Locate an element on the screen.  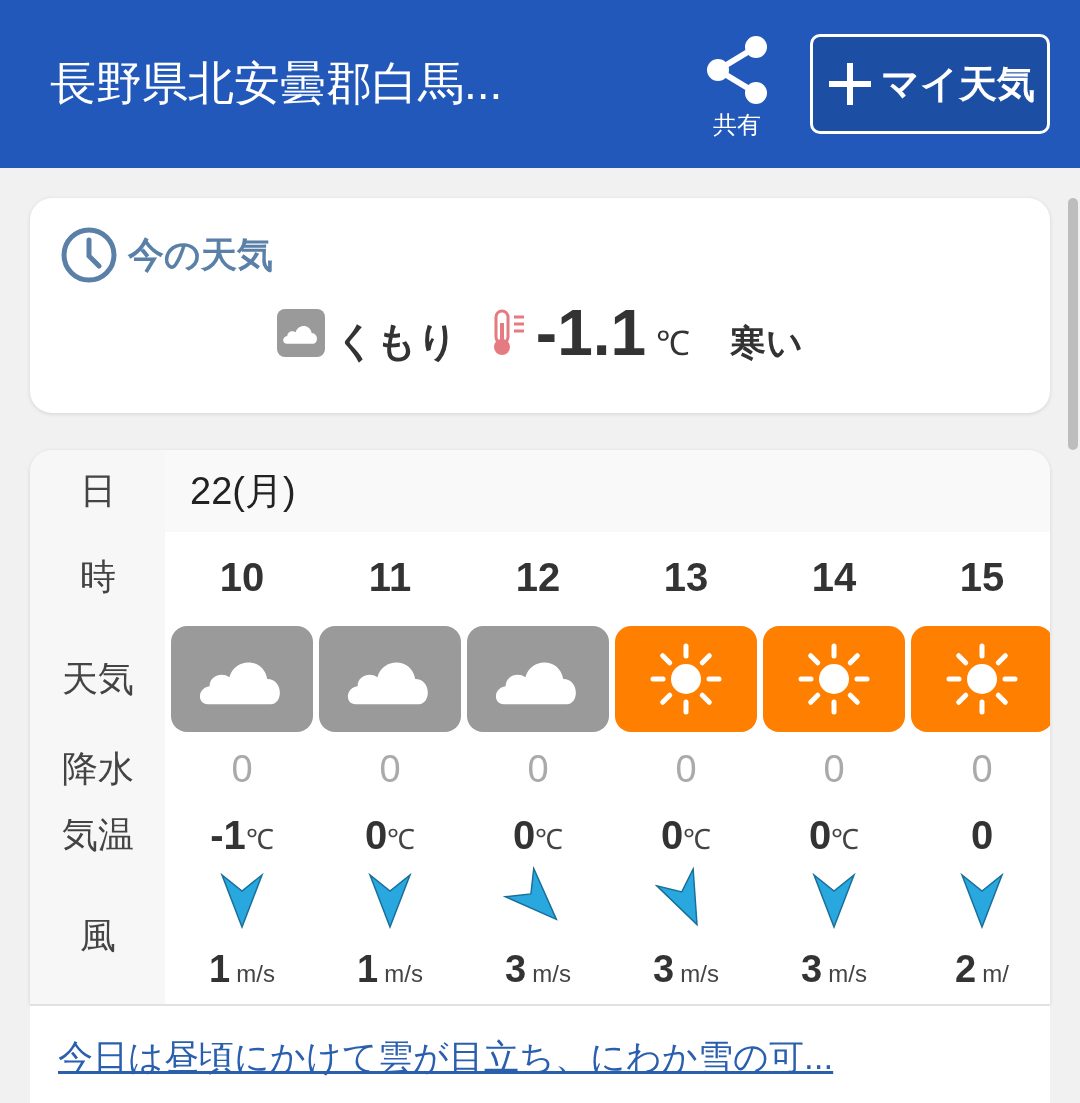
hour-label: 13 is located at coordinates (686, 577).